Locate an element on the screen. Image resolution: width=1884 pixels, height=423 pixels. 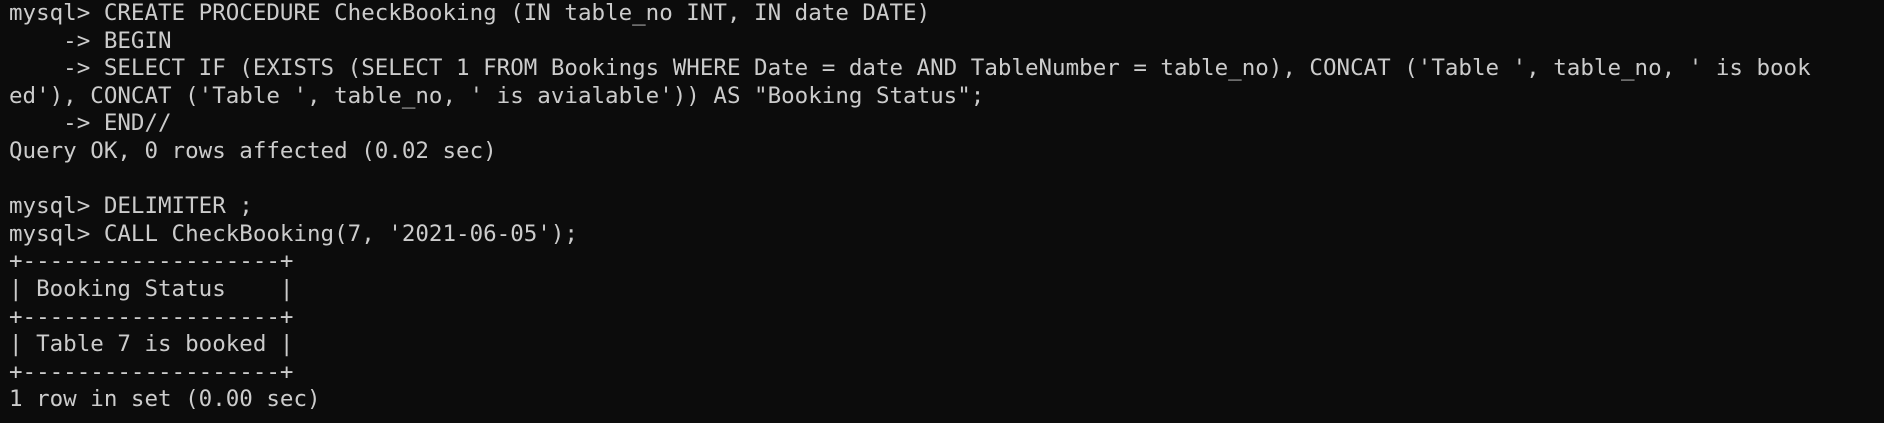
query-ok-output: Query OK, 0 rows affected (0.02 sec) is located at coordinates (253, 150).